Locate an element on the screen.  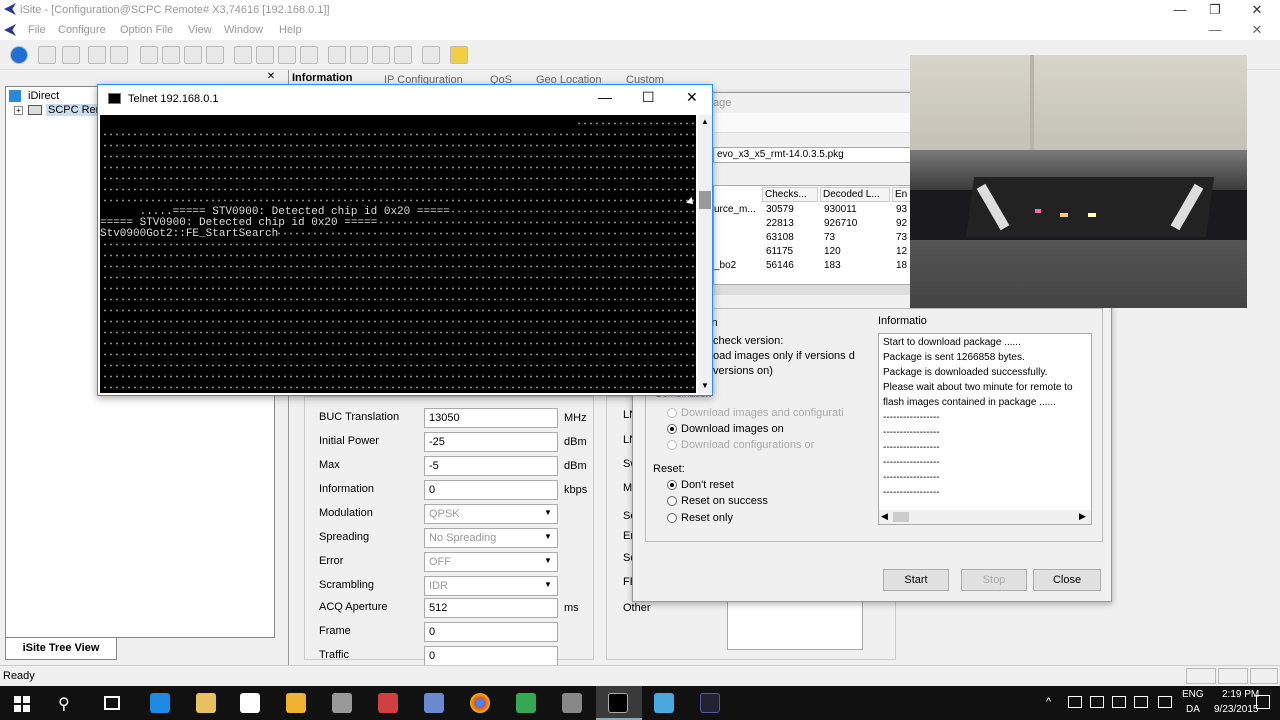
close-dialog-button: Close is located at coordinates (1067, 580).